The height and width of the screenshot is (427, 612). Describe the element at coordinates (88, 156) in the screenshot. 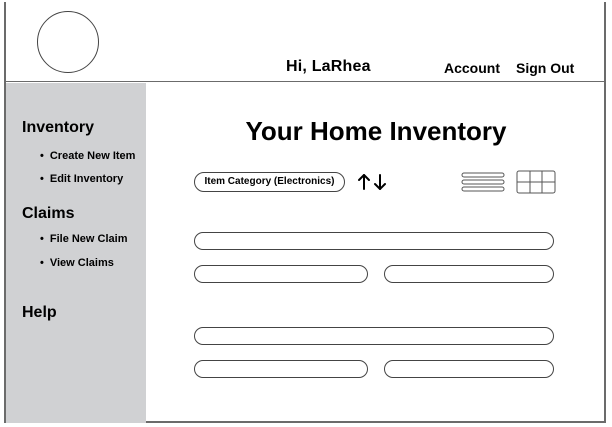

I see `sidebar-item-create-new-item: Create New Item` at that location.